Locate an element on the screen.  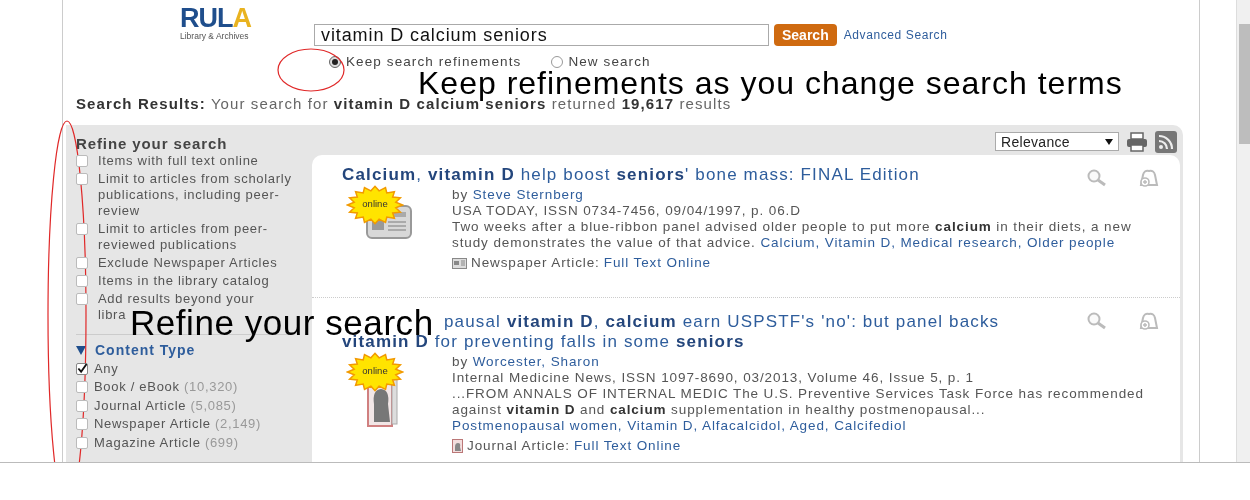
filter-label: Items in the library catalog is located at coordinates (184, 281).